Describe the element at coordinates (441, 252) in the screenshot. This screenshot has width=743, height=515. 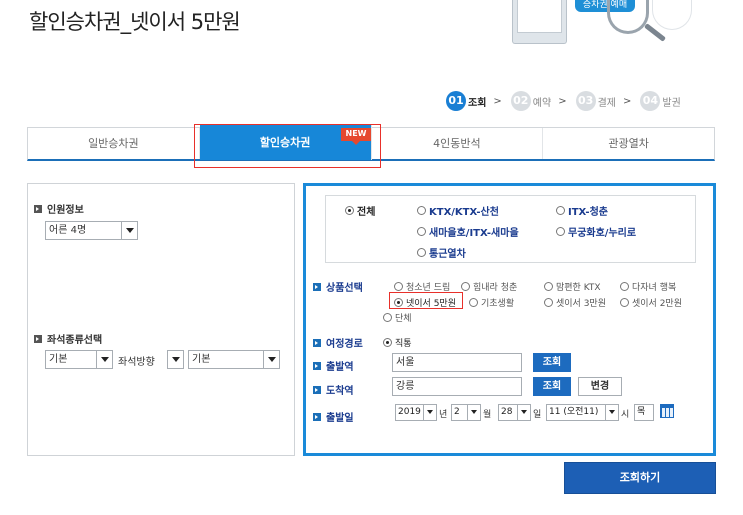
I see `radio-train-commuter: 통근열차` at that location.